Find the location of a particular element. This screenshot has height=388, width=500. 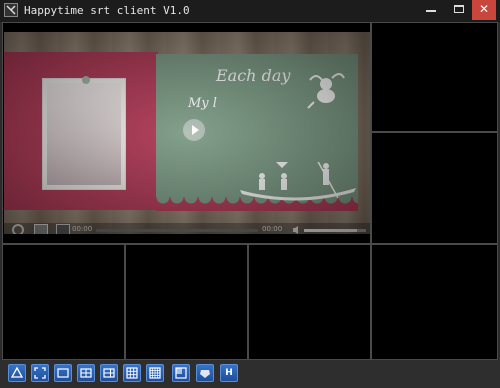

main-menu-button is located at coordinates (17, 373).